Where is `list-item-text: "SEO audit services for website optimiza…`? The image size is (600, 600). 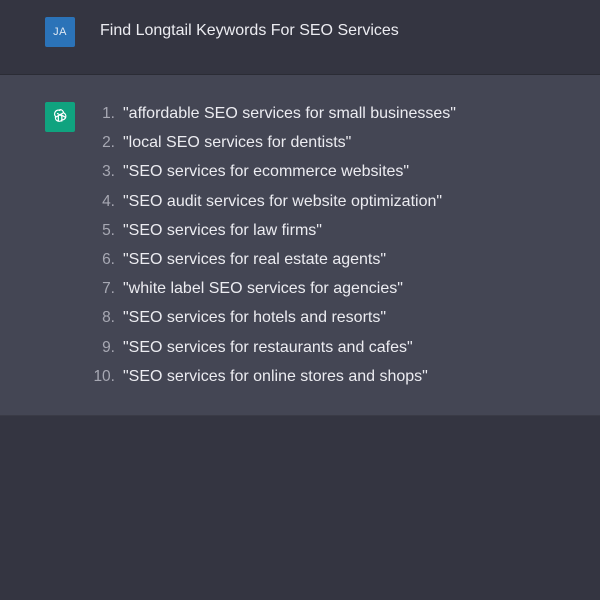 list-item-text: "SEO audit services for website optimiza… is located at coordinates (283, 201).